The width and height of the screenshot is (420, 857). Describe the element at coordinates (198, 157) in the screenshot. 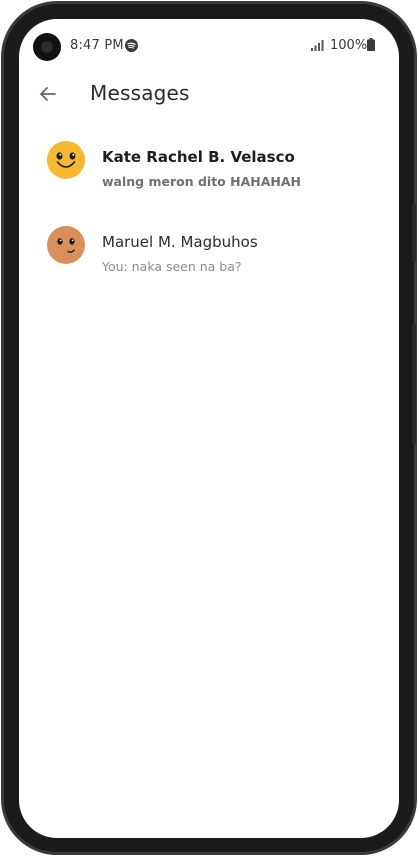

I see `contact-name: Kate Rachel B. Velasco` at that location.